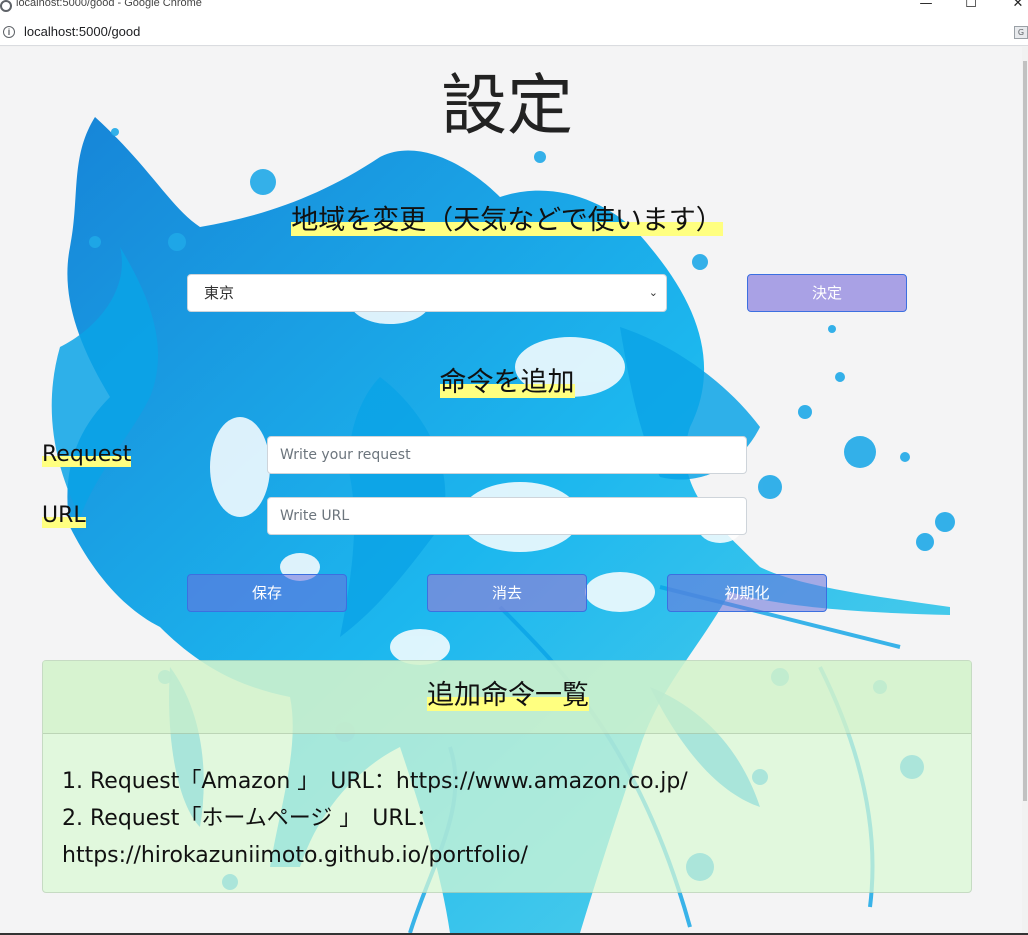 The image size is (1028, 935). What do you see at coordinates (109, 4) in the screenshot?
I see `window-title: localhost:5000/good - Google Chrome` at bounding box center [109, 4].